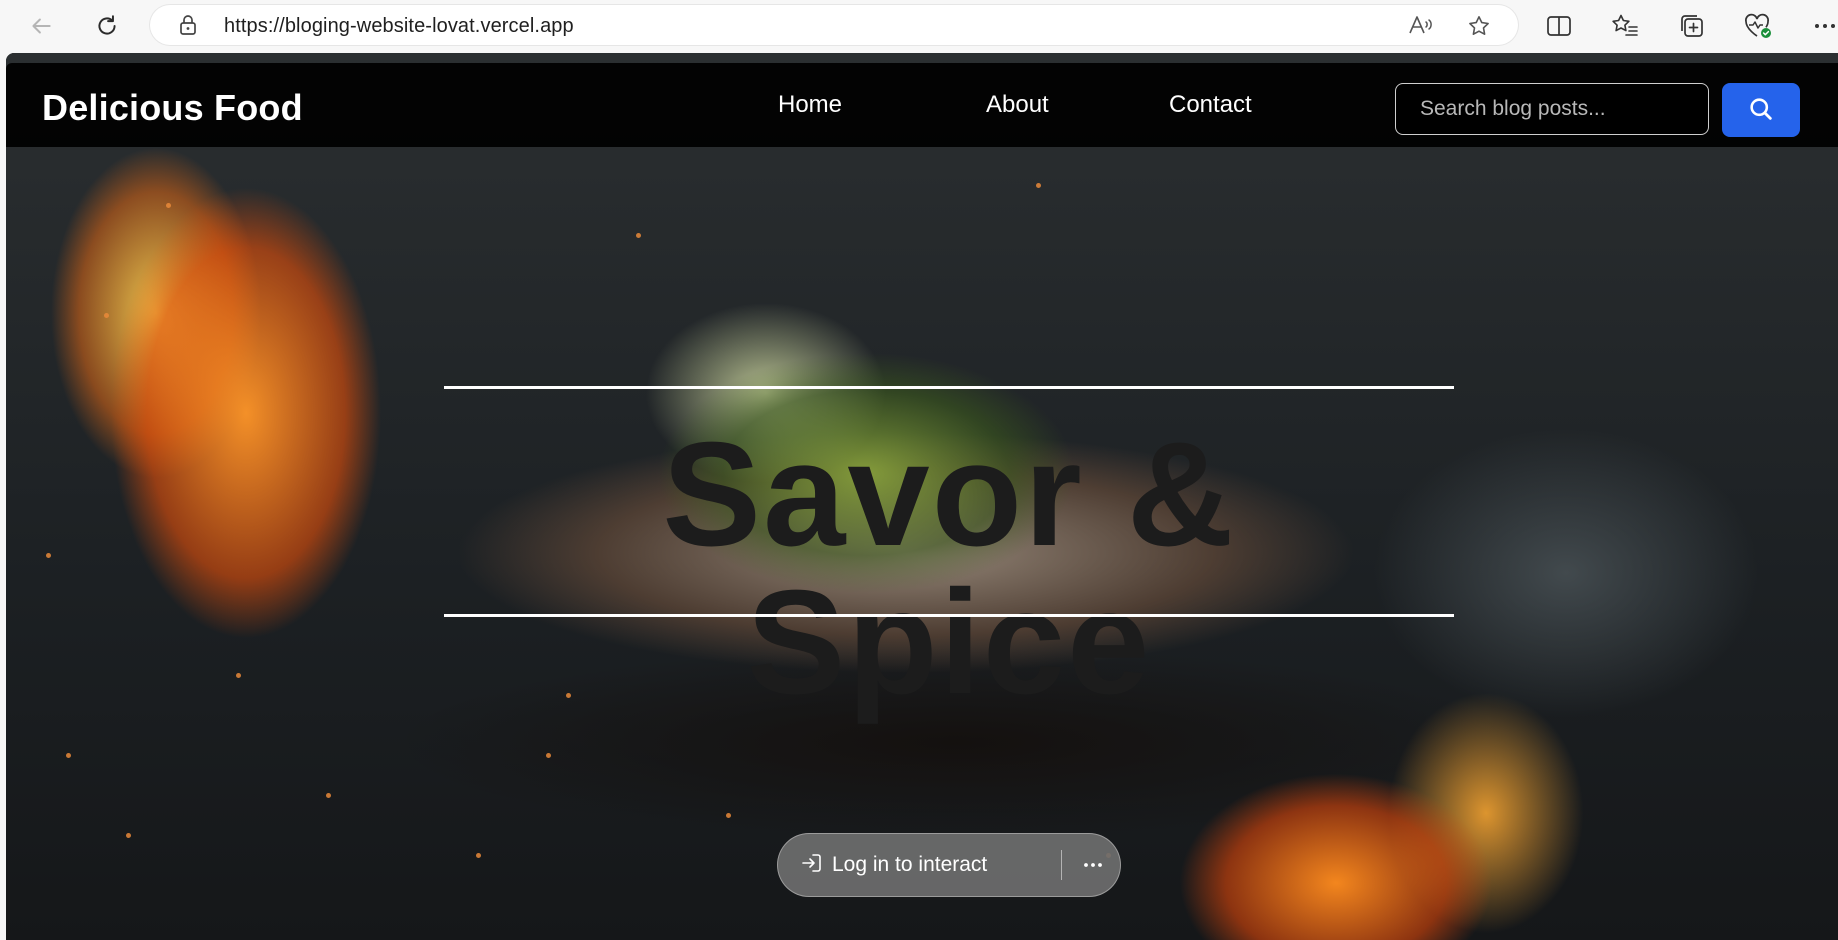  What do you see at coordinates (922, 105) in the screenshot?
I see `site-navbar: Delicious Food Home About Contact` at bounding box center [922, 105].